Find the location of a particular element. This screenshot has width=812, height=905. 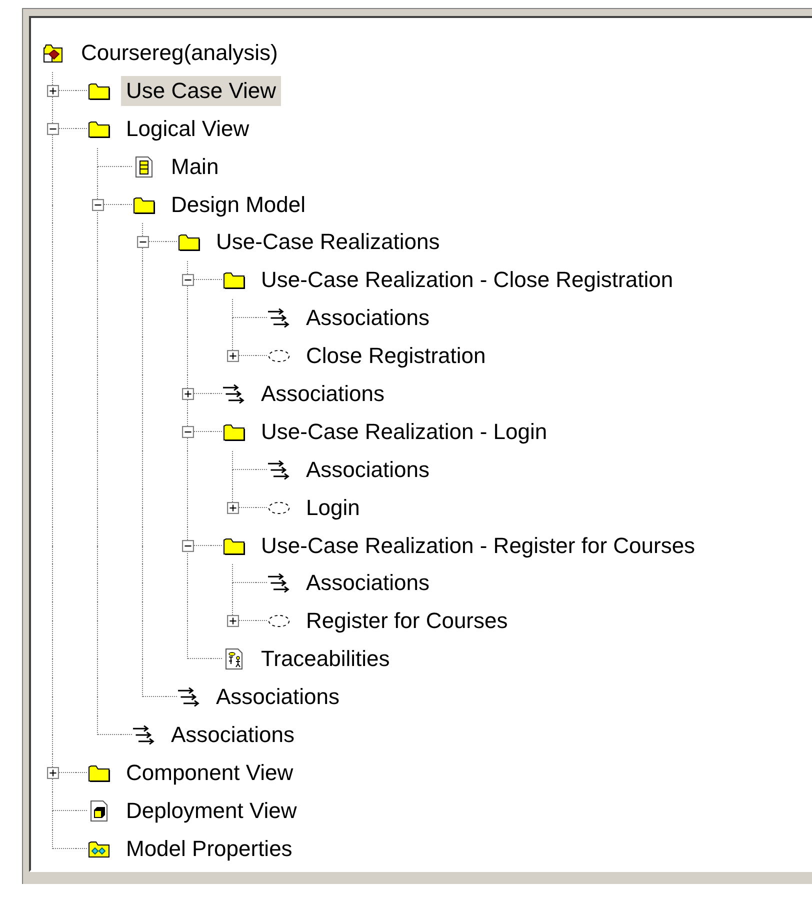

tree-item: Register for Courses is located at coordinates (407, 621).